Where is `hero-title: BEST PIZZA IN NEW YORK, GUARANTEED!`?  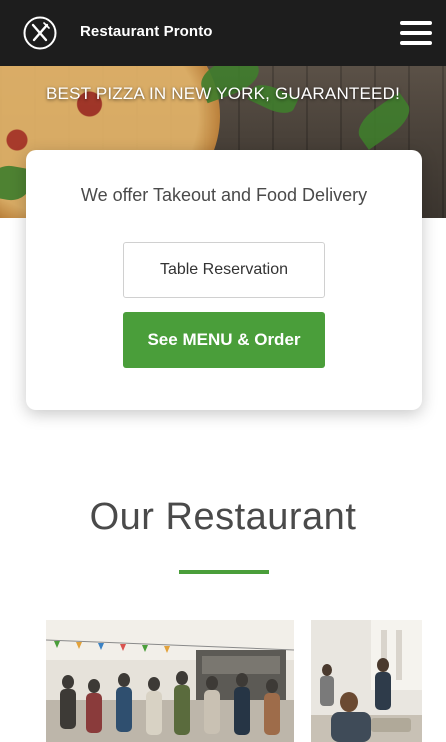
hero-title: BEST PIZZA IN NEW YORK, GUARANTEED! is located at coordinates (223, 93).